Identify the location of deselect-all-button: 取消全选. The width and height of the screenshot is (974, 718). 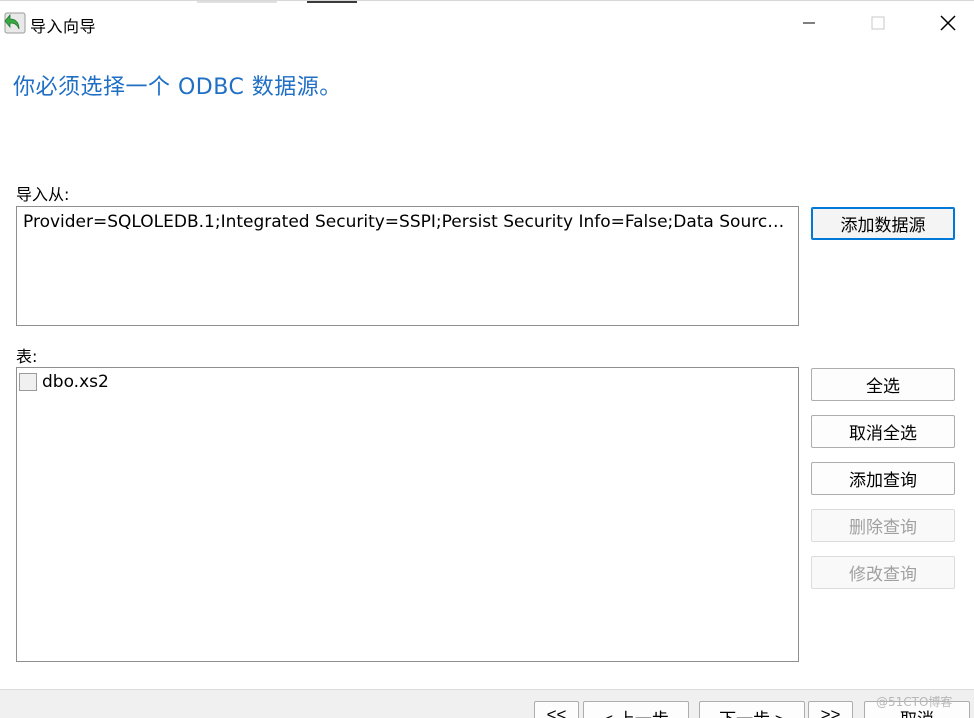
(883, 431).